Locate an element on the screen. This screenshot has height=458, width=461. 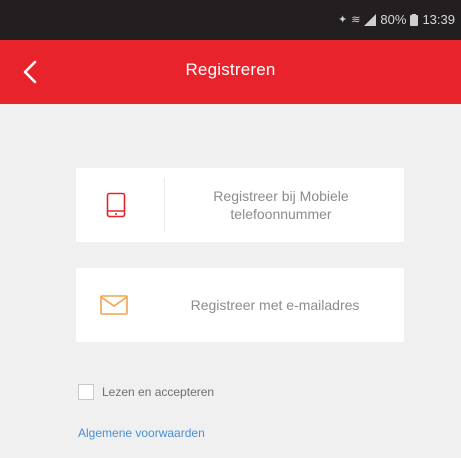
app-bar: Registreren is located at coordinates (230, 72).